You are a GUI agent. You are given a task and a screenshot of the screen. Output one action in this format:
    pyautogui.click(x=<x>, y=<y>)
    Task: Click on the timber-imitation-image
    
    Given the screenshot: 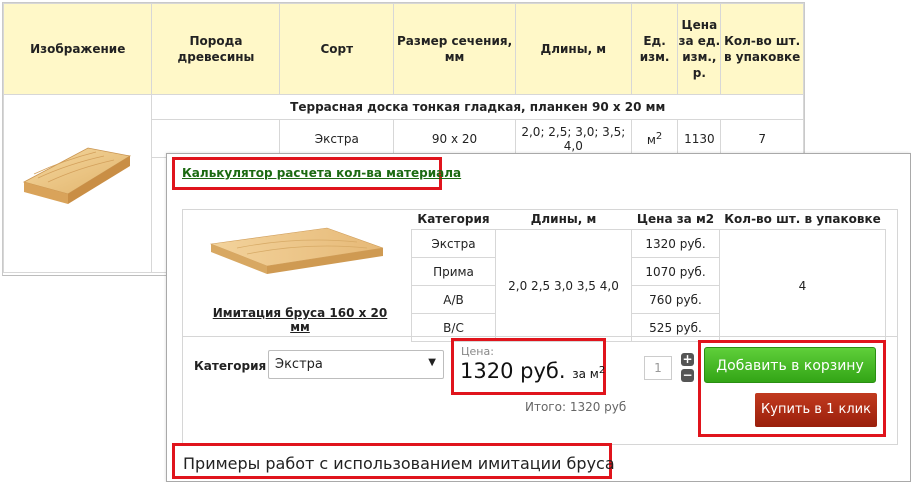 What is the action you would take?
    pyautogui.click(x=296, y=250)
    